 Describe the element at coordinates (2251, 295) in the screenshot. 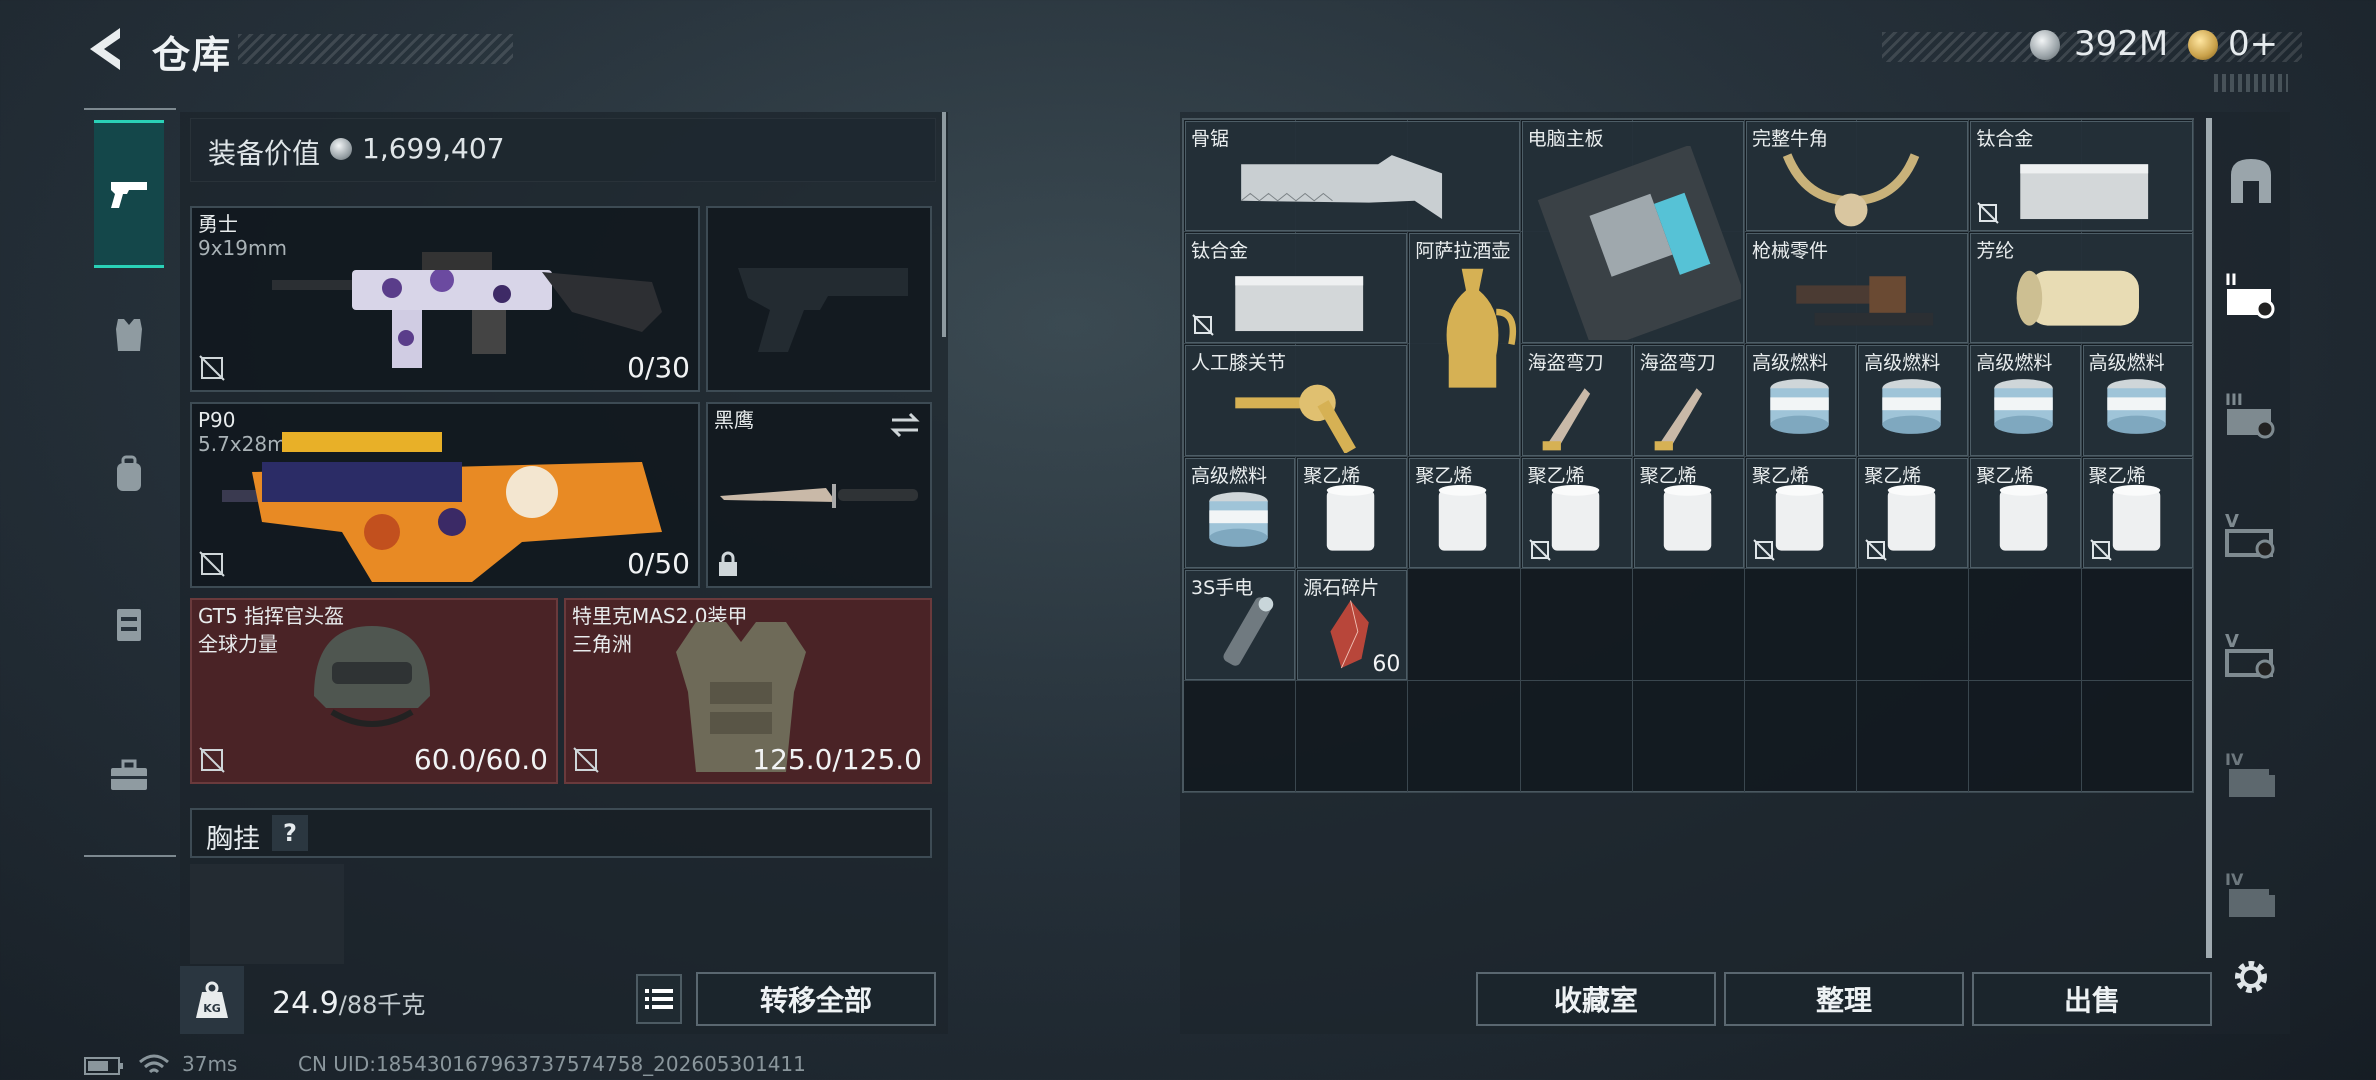

I see `tab-storage-2: II` at that location.